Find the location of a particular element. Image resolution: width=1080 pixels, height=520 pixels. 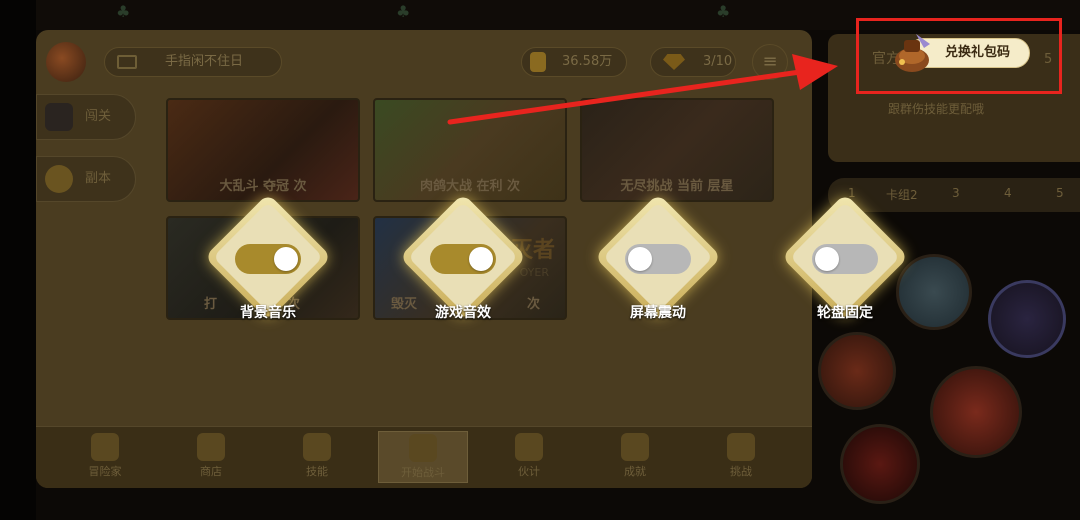

battle-icon is located at coordinates (423, 448).